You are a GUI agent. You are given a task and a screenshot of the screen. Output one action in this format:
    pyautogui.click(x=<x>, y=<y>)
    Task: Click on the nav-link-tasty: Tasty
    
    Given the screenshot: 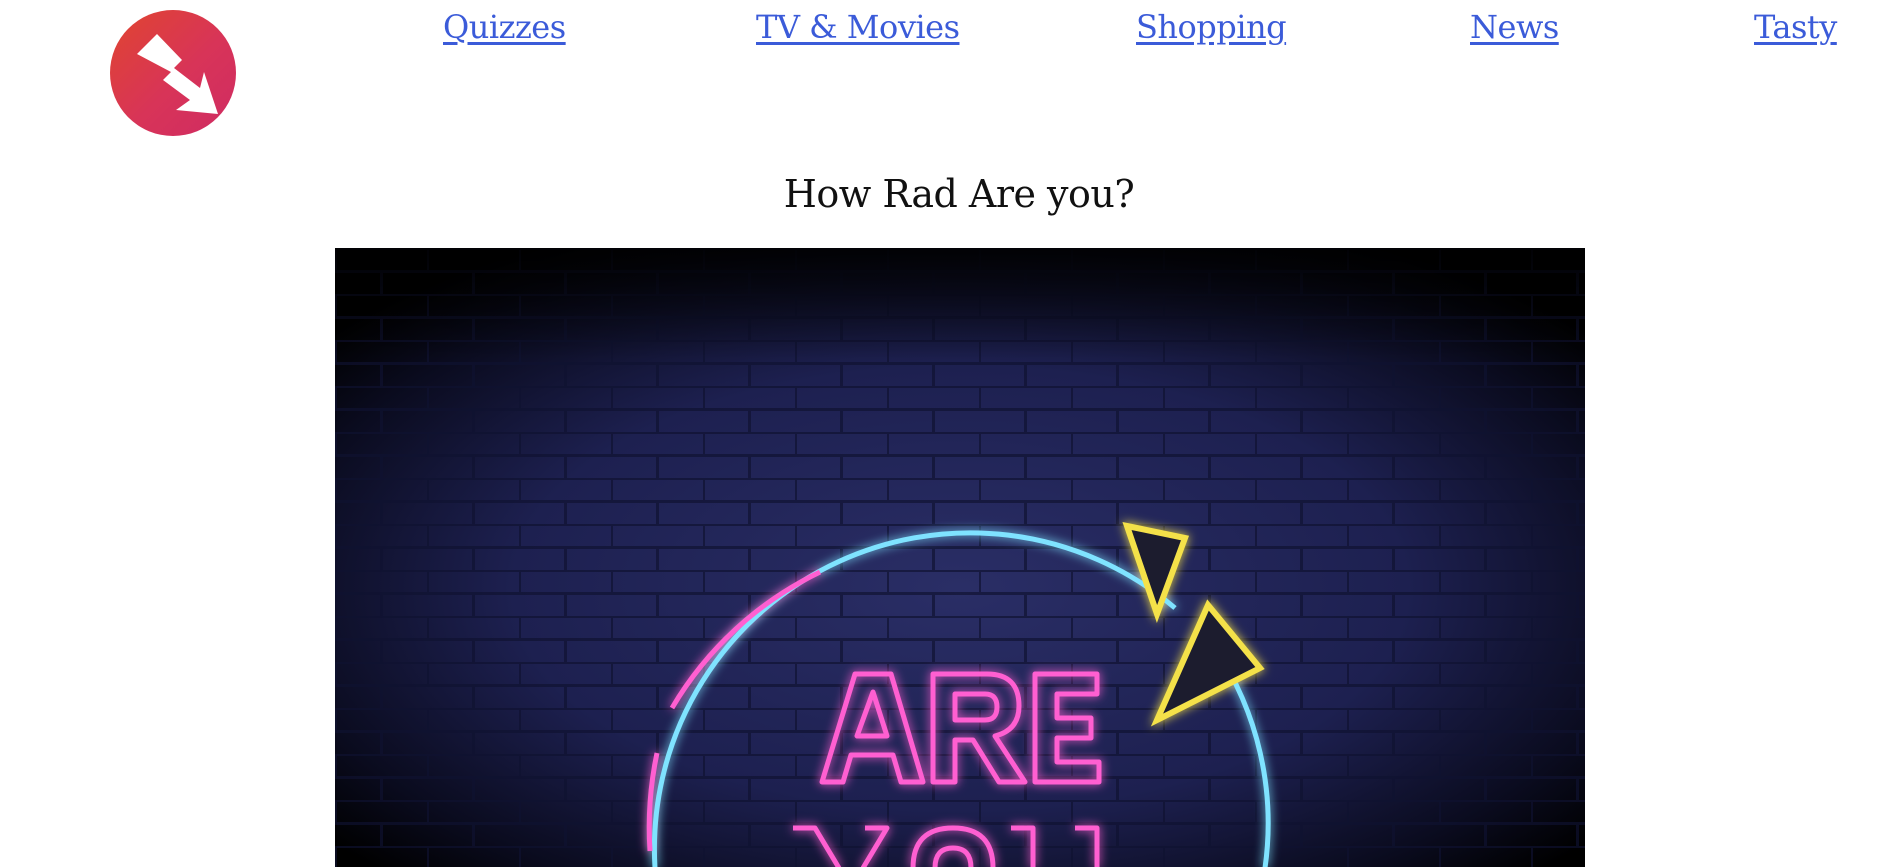 What is the action you would take?
    pyautogui.click(x=1795, y=27)
    